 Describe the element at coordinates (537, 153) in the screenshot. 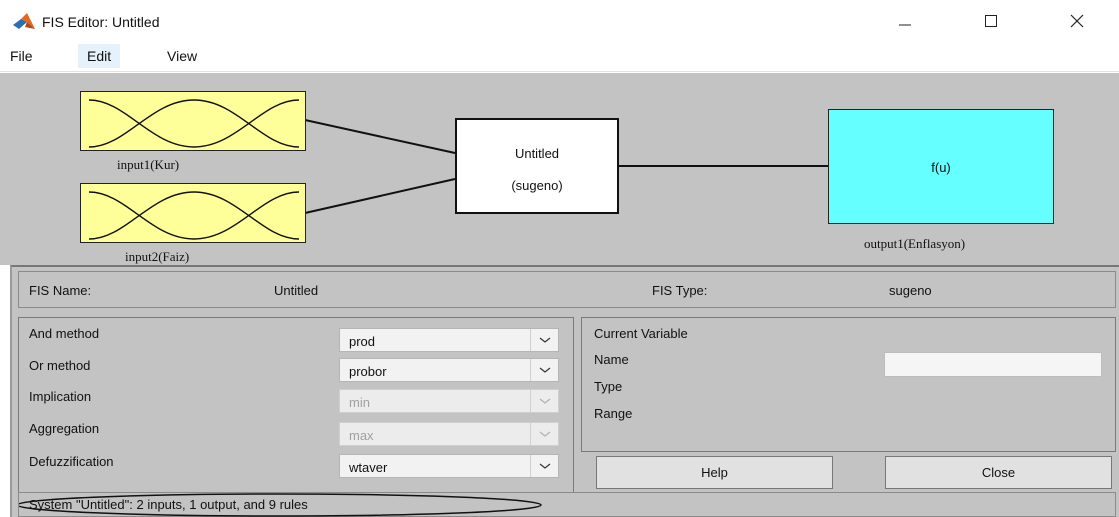

I see `system-name: Untitled` at that location.